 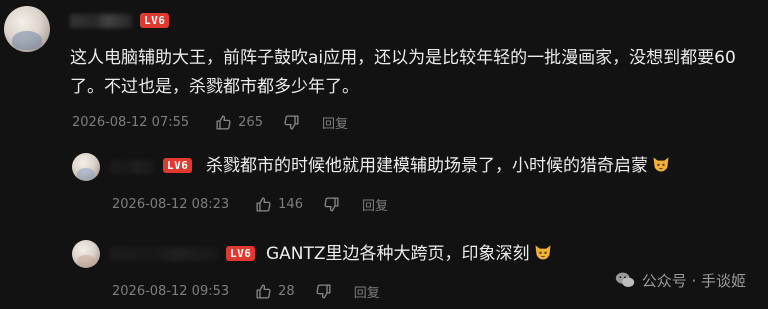 I want to click on comment-text: 杀戮都市的时候他就用建模辅助场景了，小时候的猎奇启蒙, so click(x=438, y=166).